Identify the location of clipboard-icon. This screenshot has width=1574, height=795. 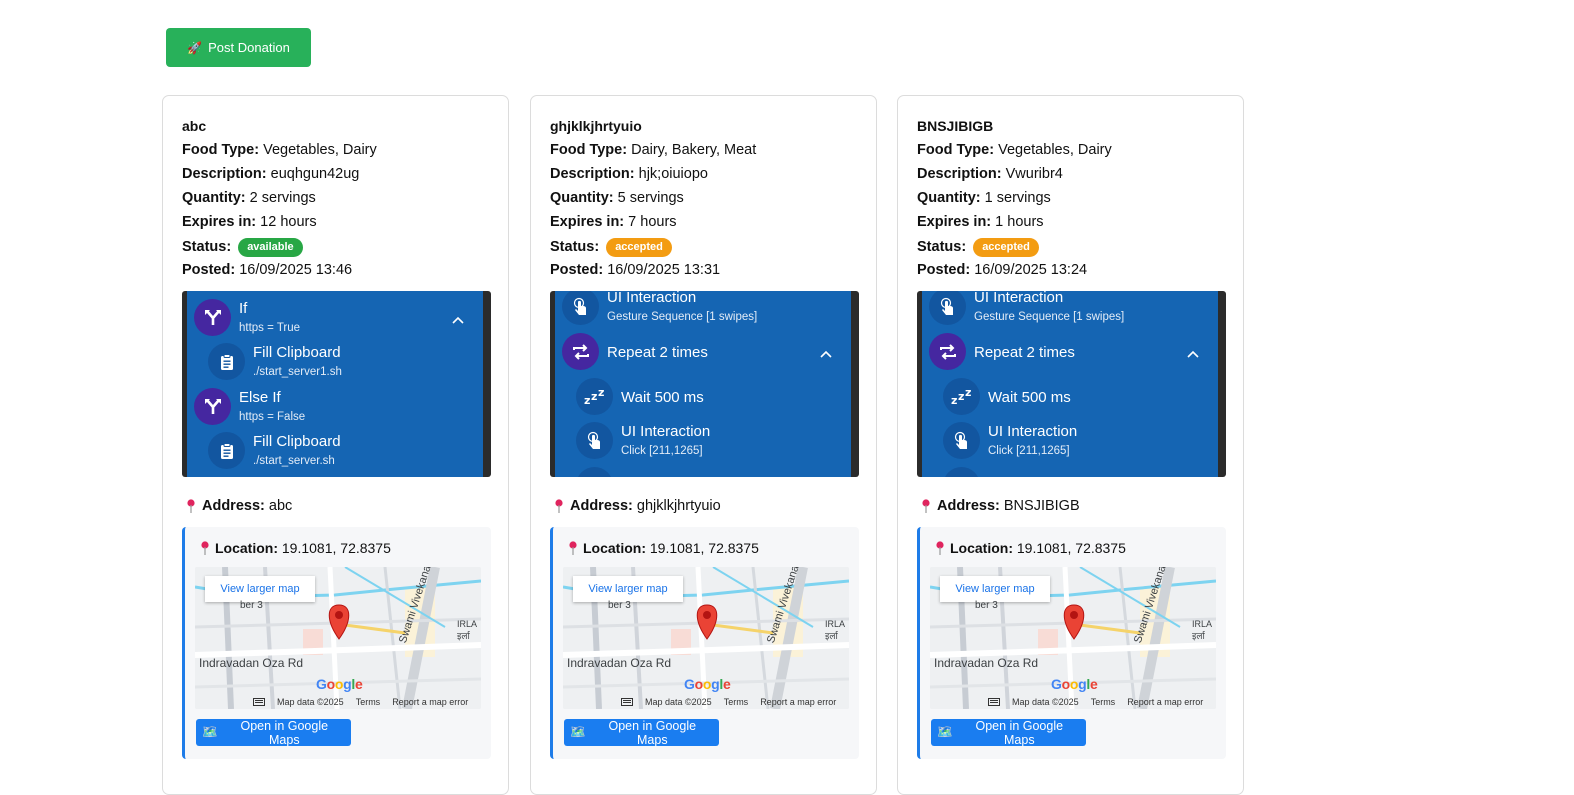
(226, 361).